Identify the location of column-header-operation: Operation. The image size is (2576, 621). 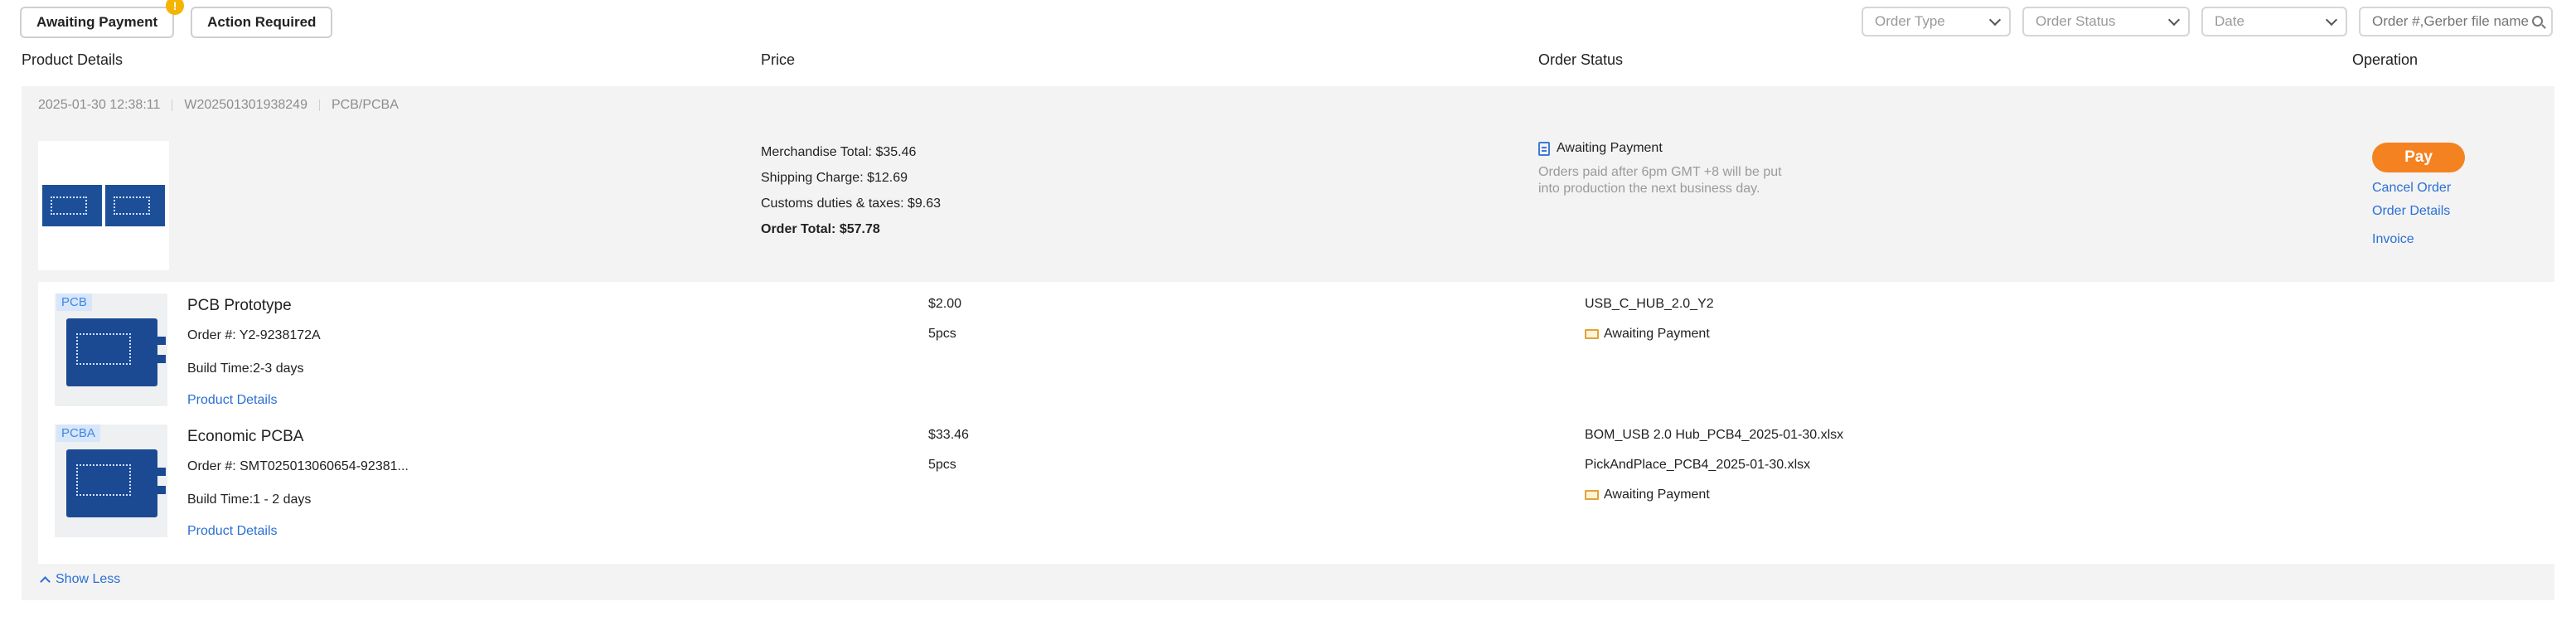
(2385, 59).